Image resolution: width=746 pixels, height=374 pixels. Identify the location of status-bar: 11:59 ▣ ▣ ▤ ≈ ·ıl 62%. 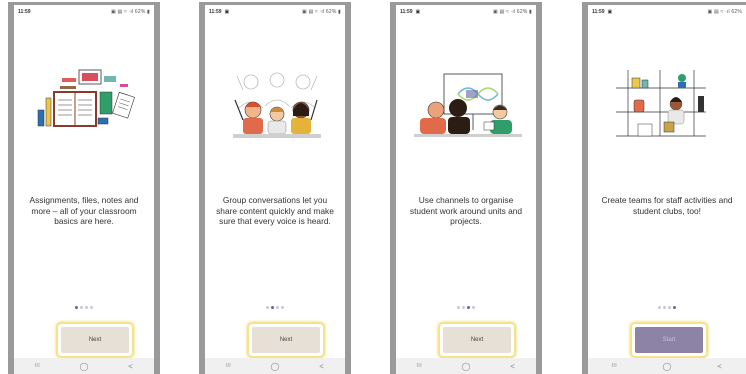
(667, 12).